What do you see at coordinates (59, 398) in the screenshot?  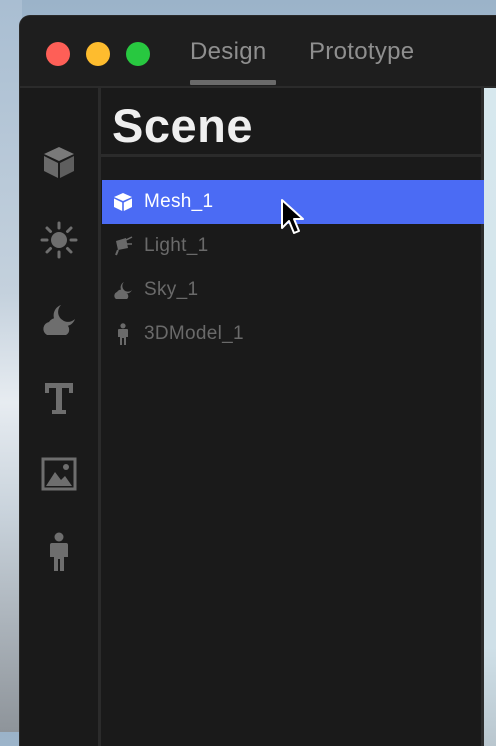 I see `text-icon` at bounding box center [59, 398].